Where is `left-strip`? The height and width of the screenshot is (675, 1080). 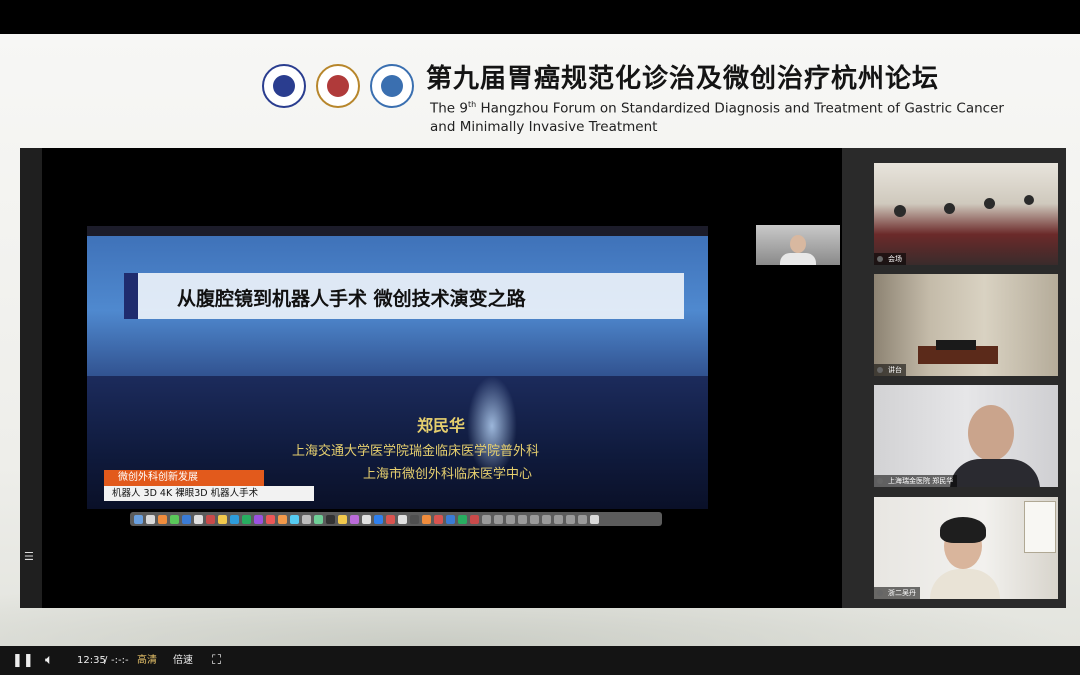
left-strip is located at coordinates (31, 378).